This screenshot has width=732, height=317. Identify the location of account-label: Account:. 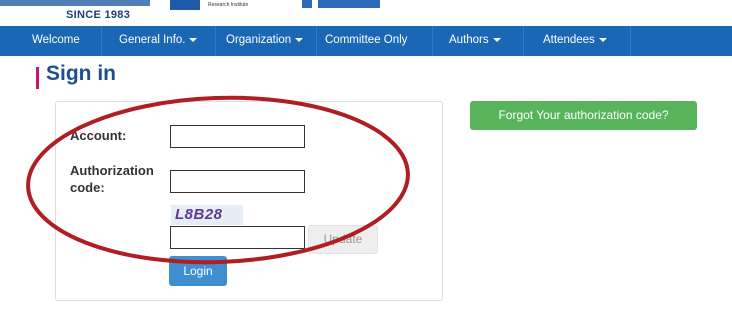
(98, 135).